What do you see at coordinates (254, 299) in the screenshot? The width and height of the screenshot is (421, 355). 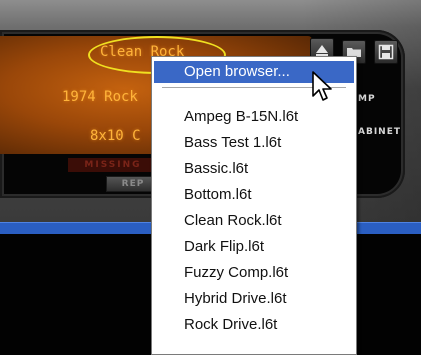 I see `menu-item-preset: Hybrid Drive.l6t` at bounding box center [254, 299].